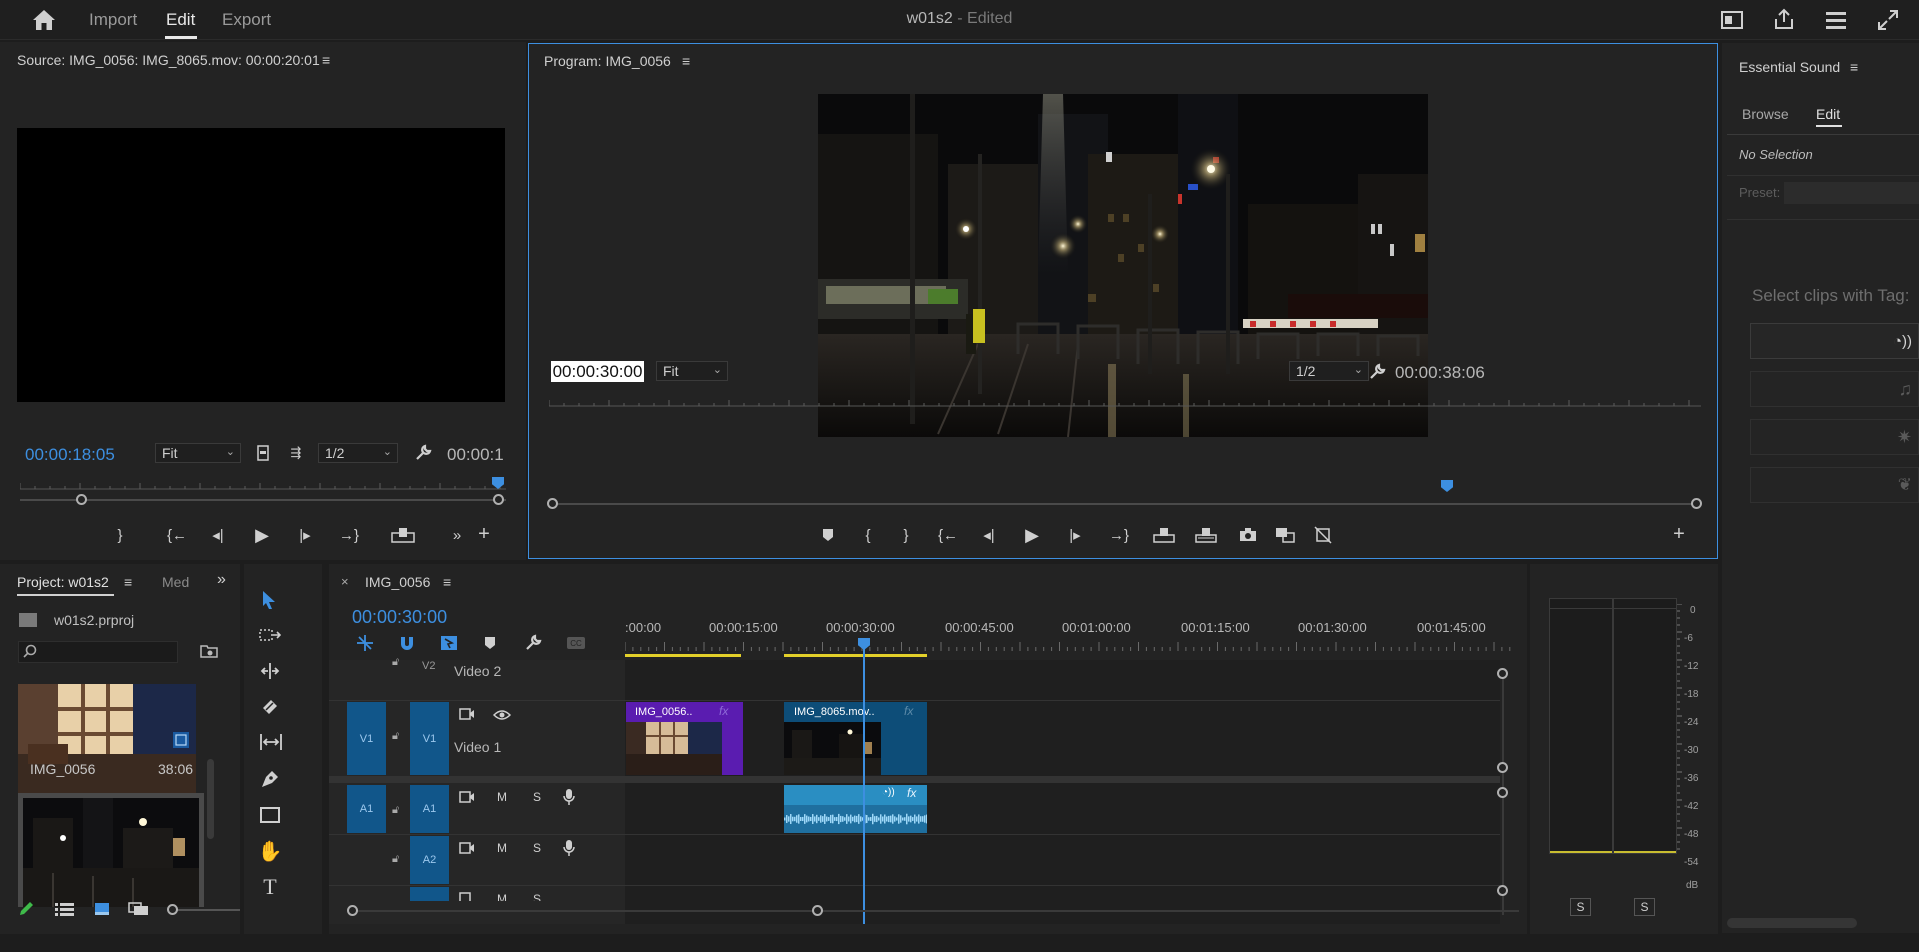 The width and height of the screenshot is (1919, 952). I want to click on essential-sound-menu-icon: ≡, so click(1854, 67).